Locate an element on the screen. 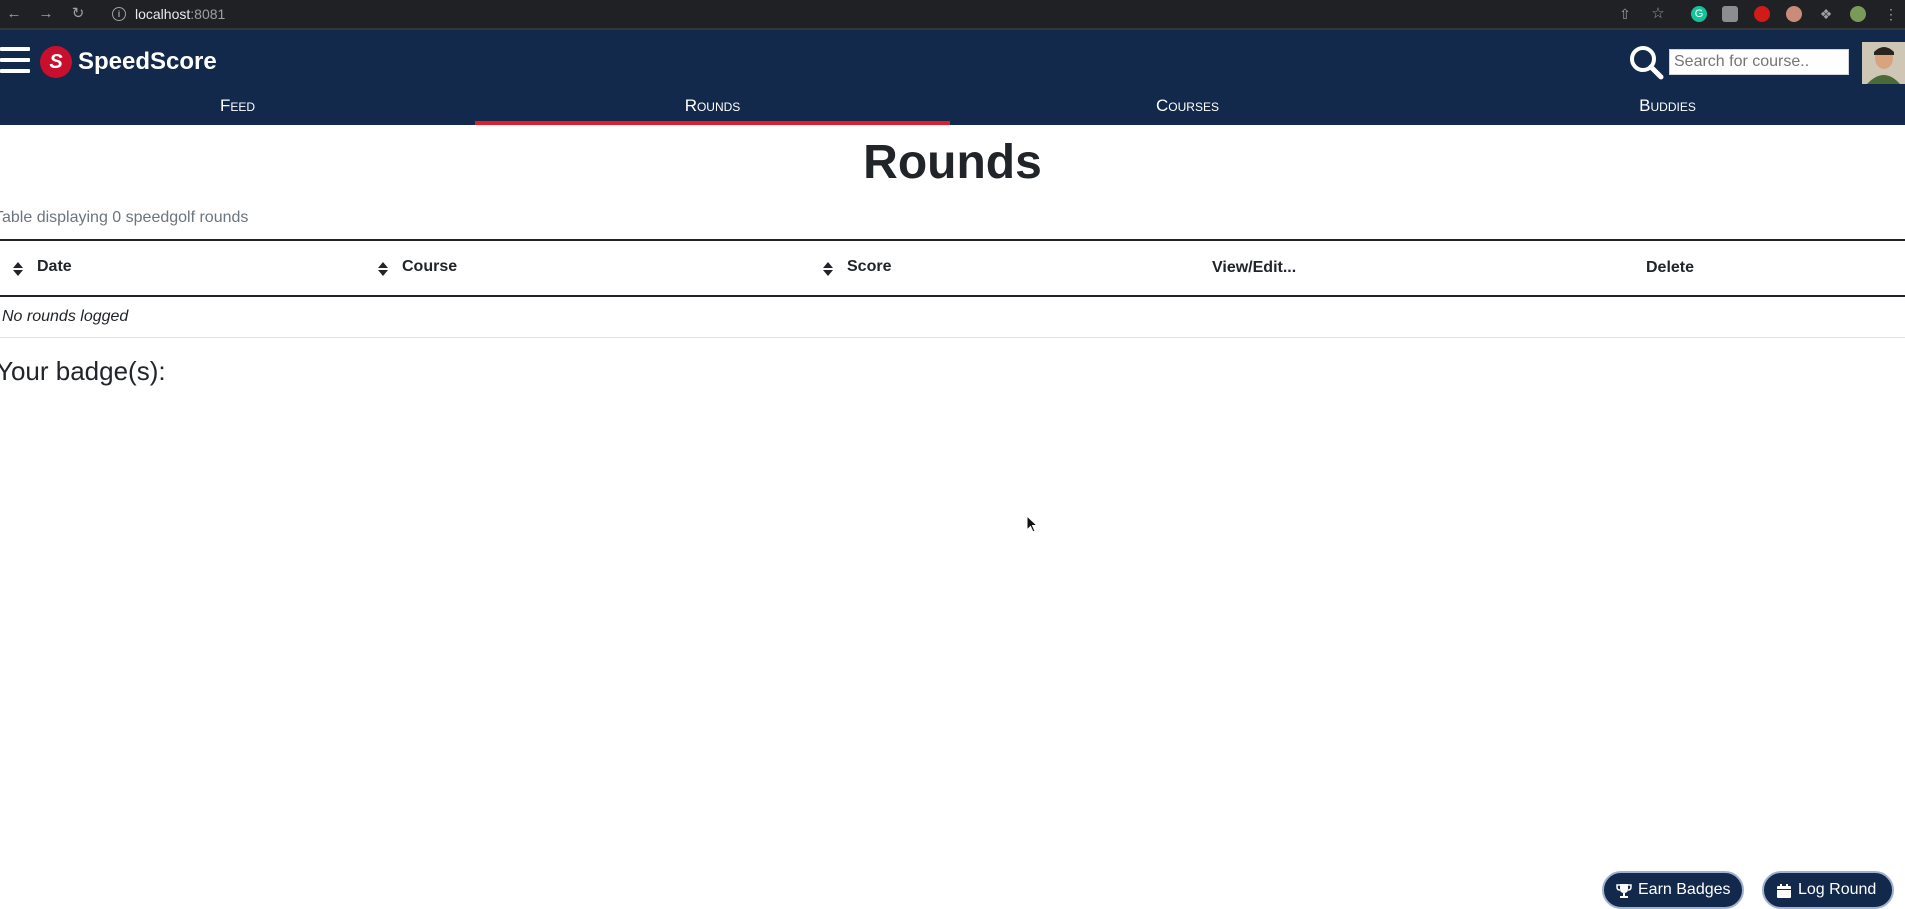 The width and height of the screenshot is (1905, 909). site-info-icon: i is located at coordinates (119, 14).